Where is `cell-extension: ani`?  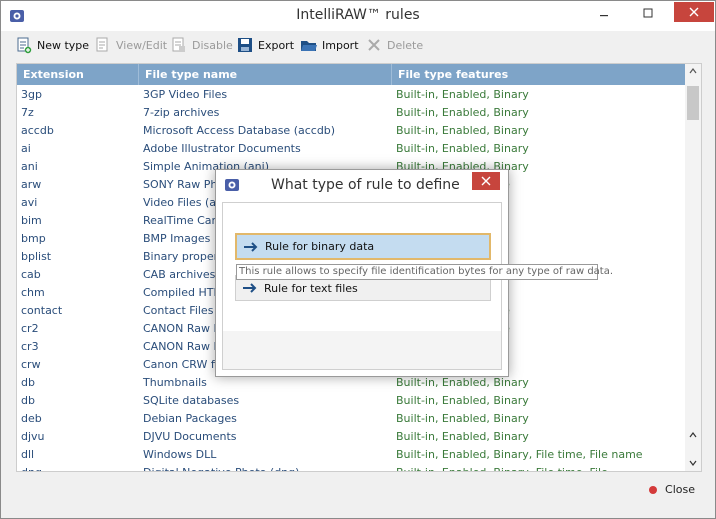 cell-extension: ani is located at coordinates (29, 166).